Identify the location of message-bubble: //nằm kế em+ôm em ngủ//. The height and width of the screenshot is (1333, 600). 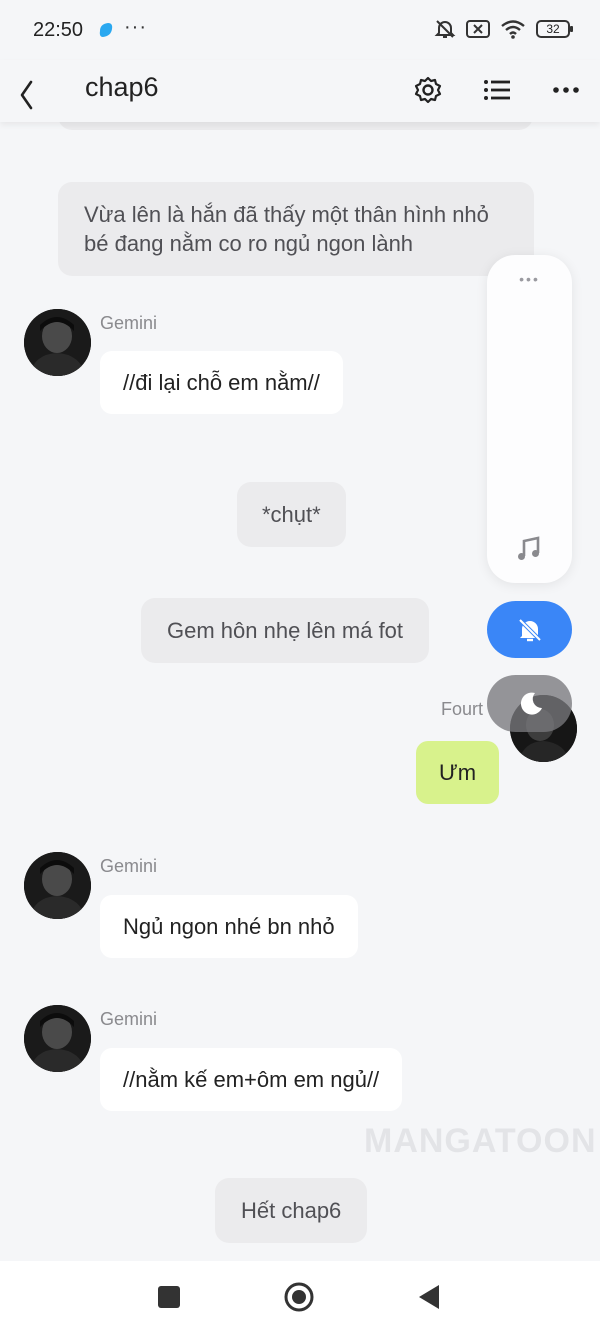
(251, 1079).